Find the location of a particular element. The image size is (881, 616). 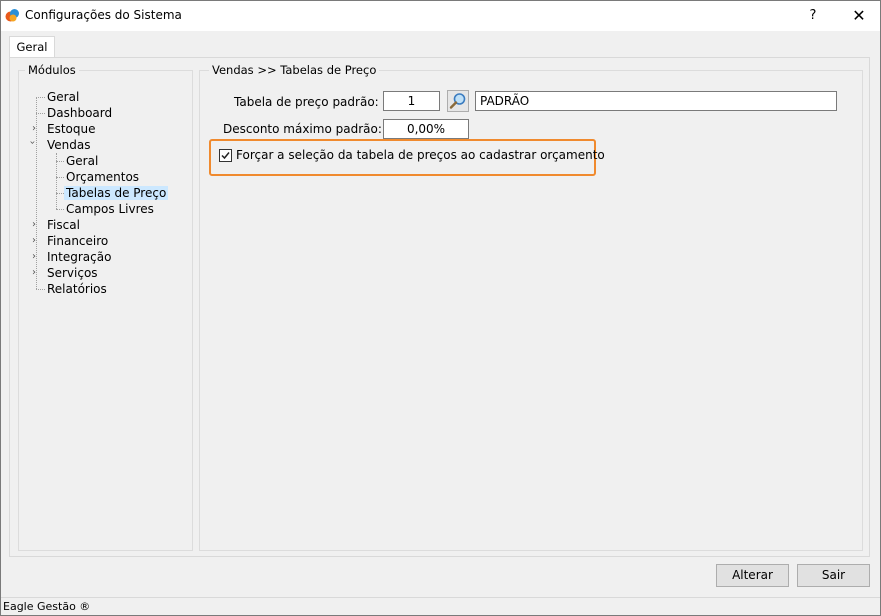

chevron-down-icon: › is located at coordinates (32, 143).